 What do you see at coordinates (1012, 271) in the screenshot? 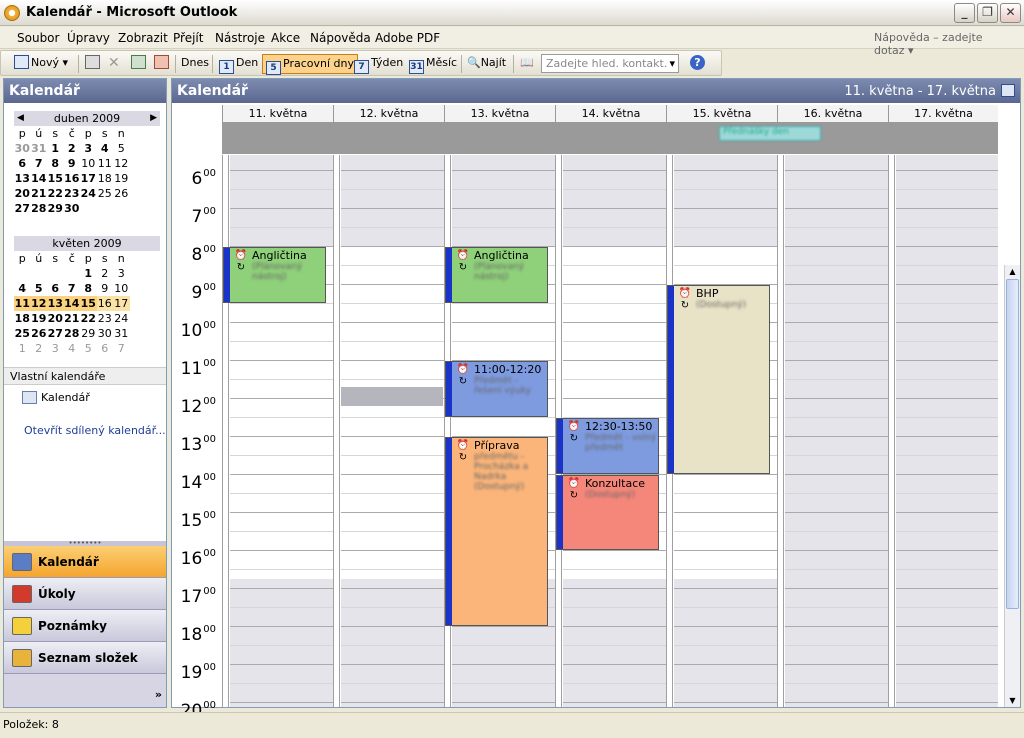
I see `scroll-up-button: ▲` at bounding box center [1012, 271].